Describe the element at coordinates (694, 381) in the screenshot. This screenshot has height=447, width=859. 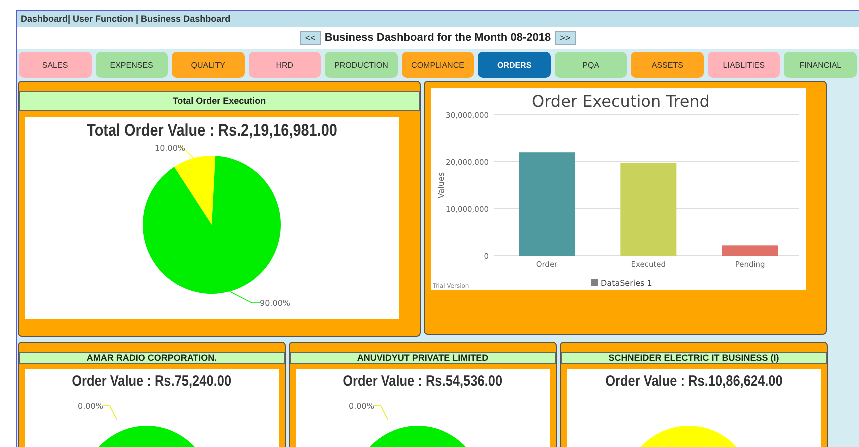
I see `order-value-title: Order Value : Rs.10,86,624.00` at that location.